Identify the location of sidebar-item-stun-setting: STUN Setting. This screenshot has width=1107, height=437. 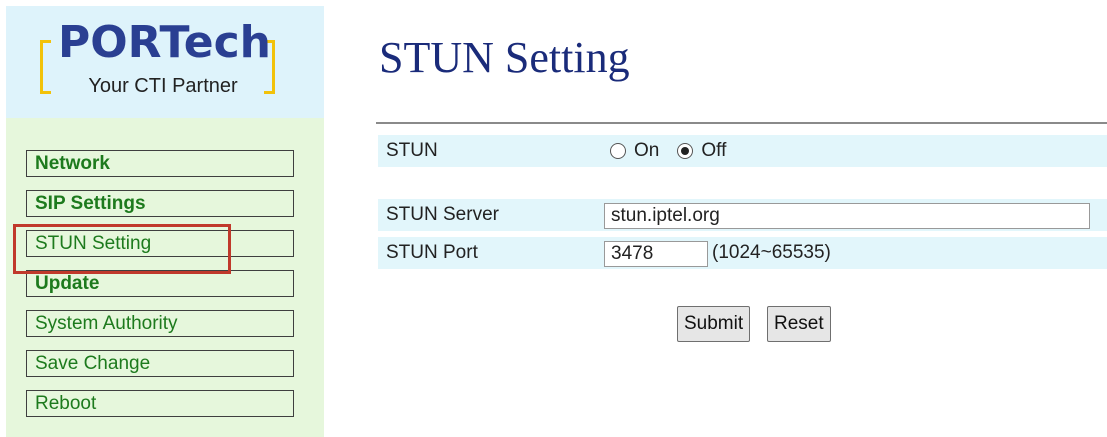
(160, 243).